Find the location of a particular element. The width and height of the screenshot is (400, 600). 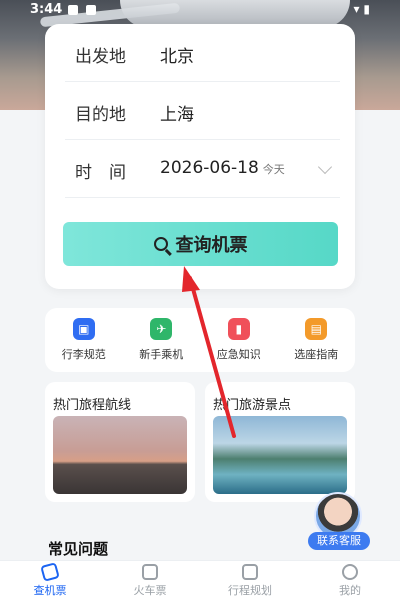

departure-row: 出发地 北京 is located at coordinates (202, 53).